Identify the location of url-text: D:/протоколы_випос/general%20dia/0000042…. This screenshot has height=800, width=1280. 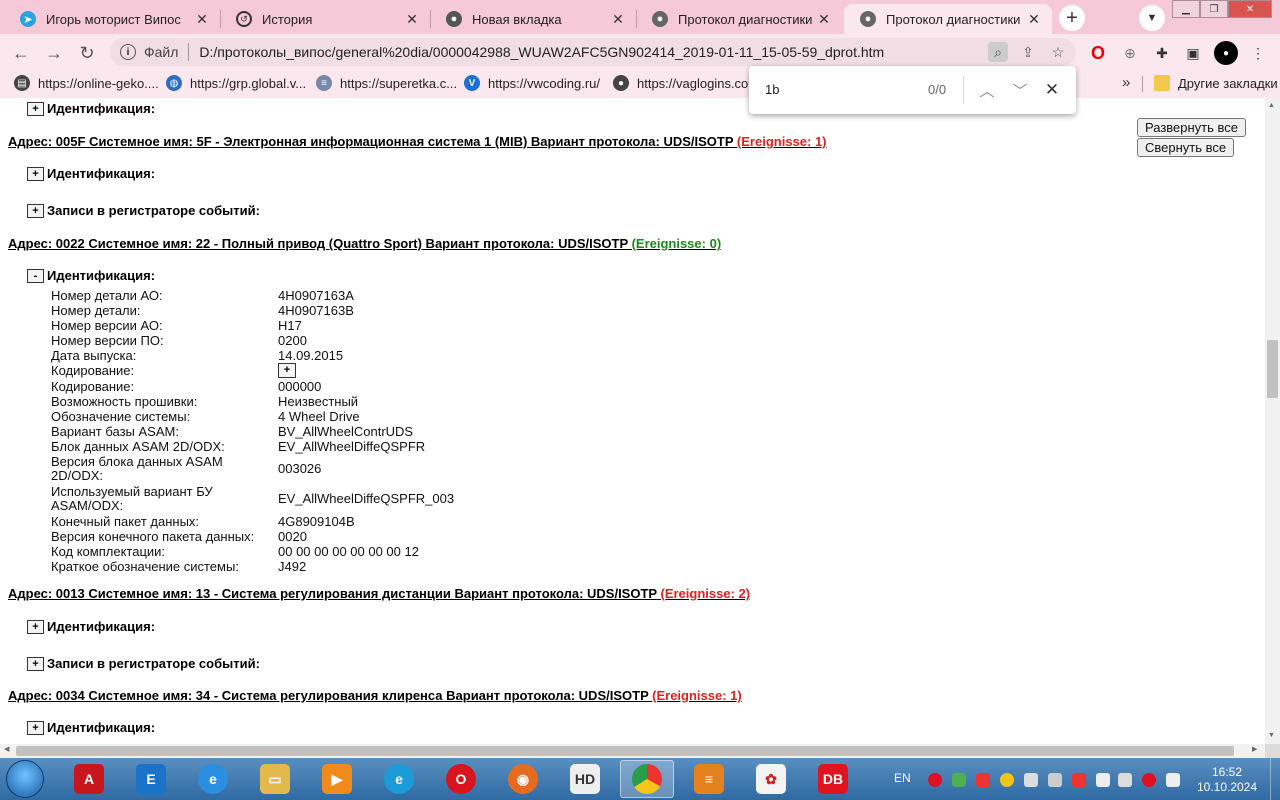
(637, 52).